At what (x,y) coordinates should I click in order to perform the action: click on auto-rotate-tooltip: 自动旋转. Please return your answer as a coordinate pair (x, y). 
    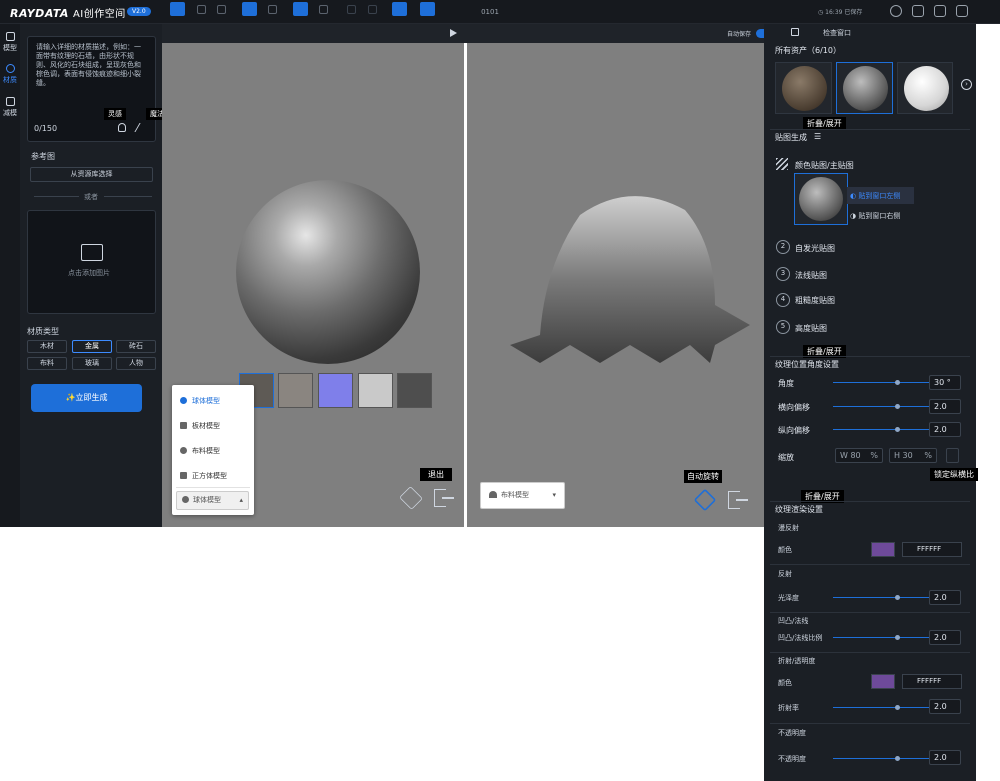
    Looking at the image, I should click on (703, 476).